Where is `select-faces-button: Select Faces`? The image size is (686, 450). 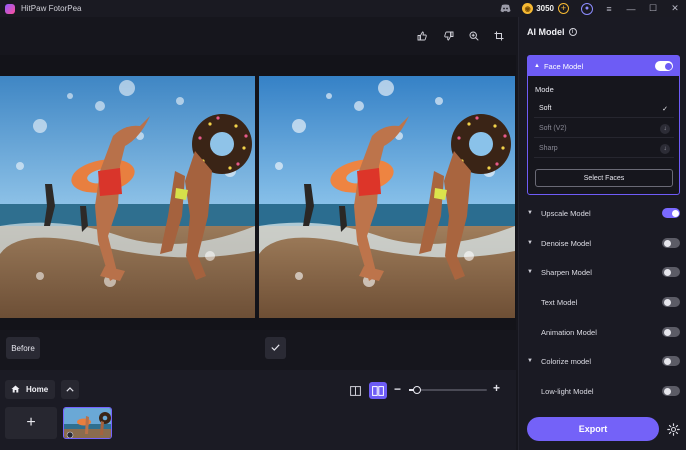
select-faces-button: Select Faces is located at coordinates (604, 178).